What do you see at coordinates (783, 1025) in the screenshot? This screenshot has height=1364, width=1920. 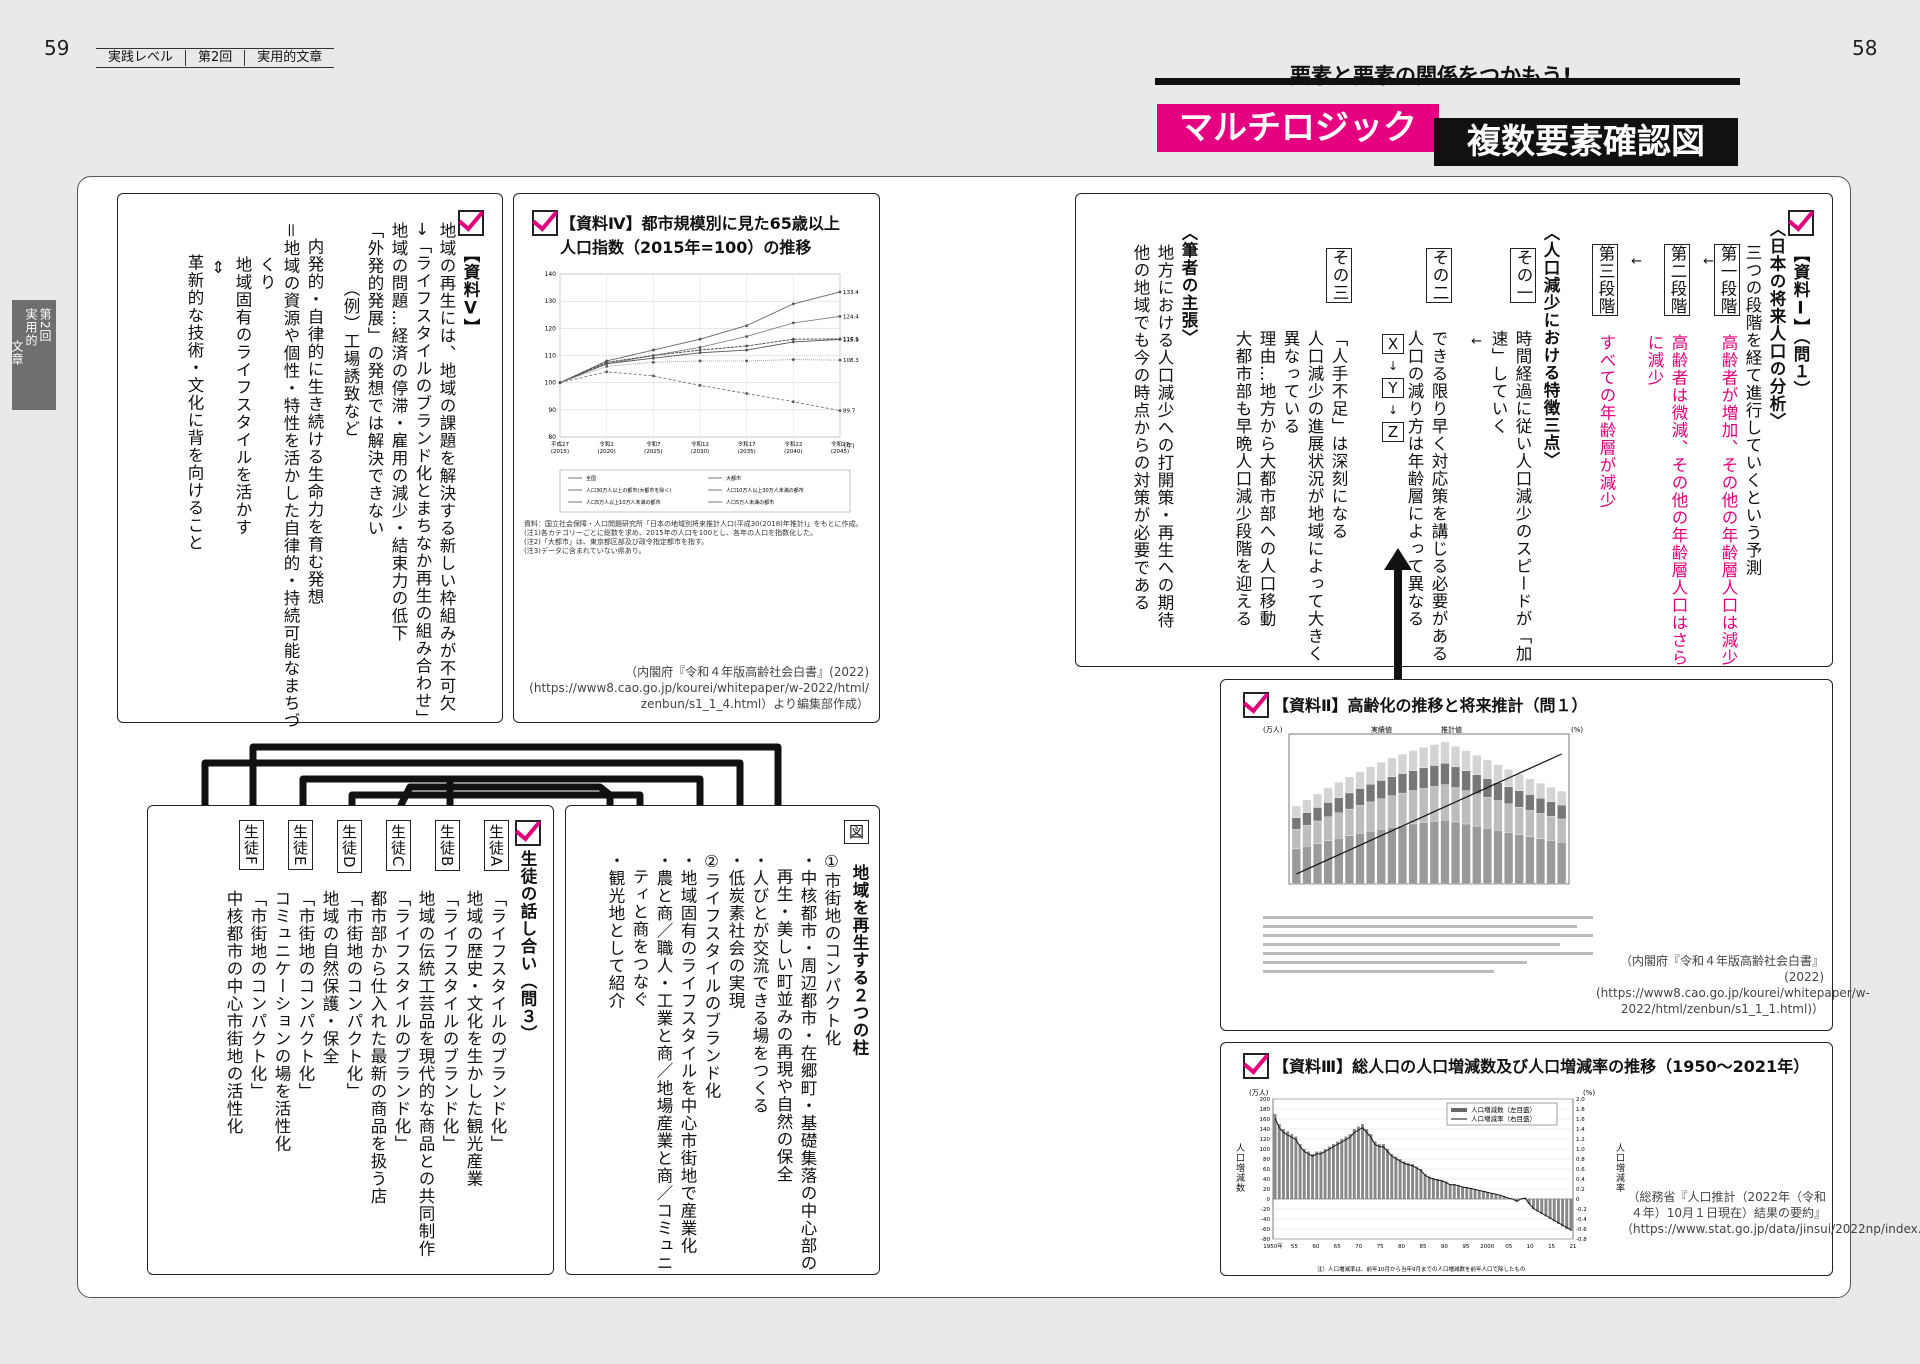 I see `figure-p1-c: 再生・美しい町並みの再現や自然の保全` at bounding box center [783, 1025].